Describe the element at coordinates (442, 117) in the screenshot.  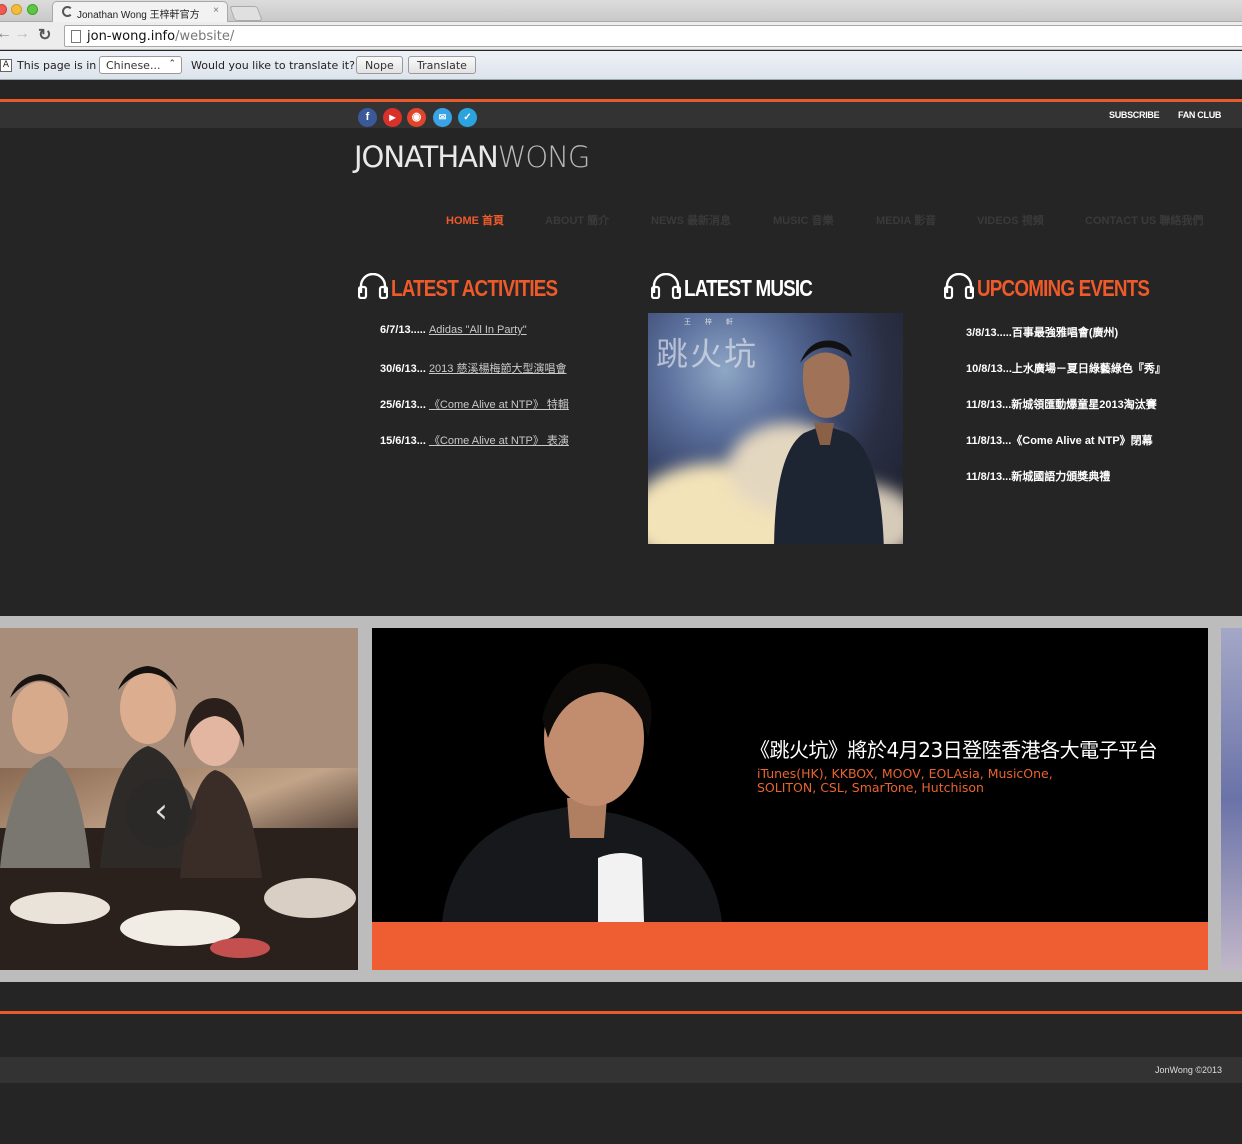
I see `chat-icon: ✉` at that location.